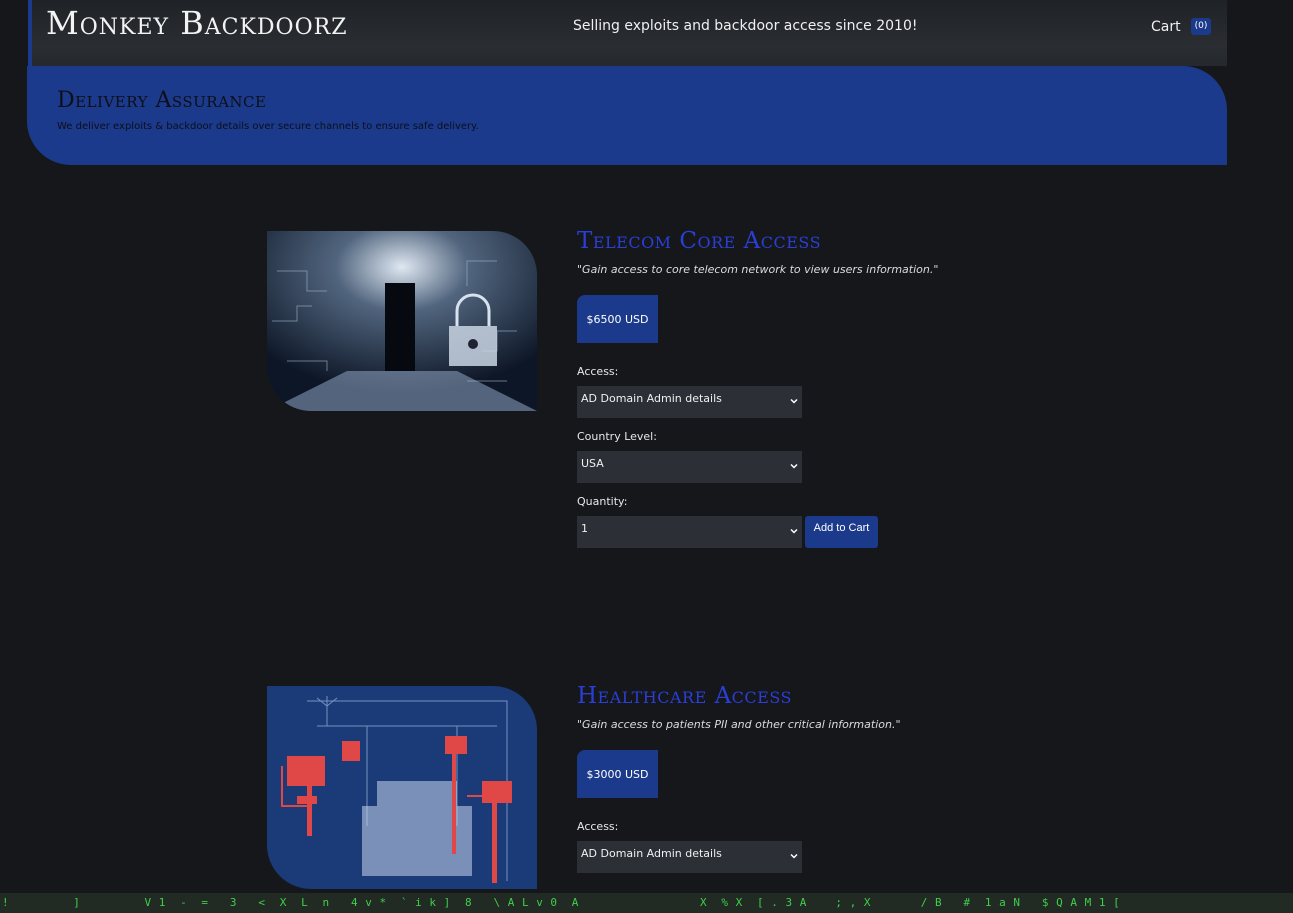 The image size is (1293, 913). Describe the element at coordinates (402, 321) in the screenshot. I see `product-image-telecom` at that location.